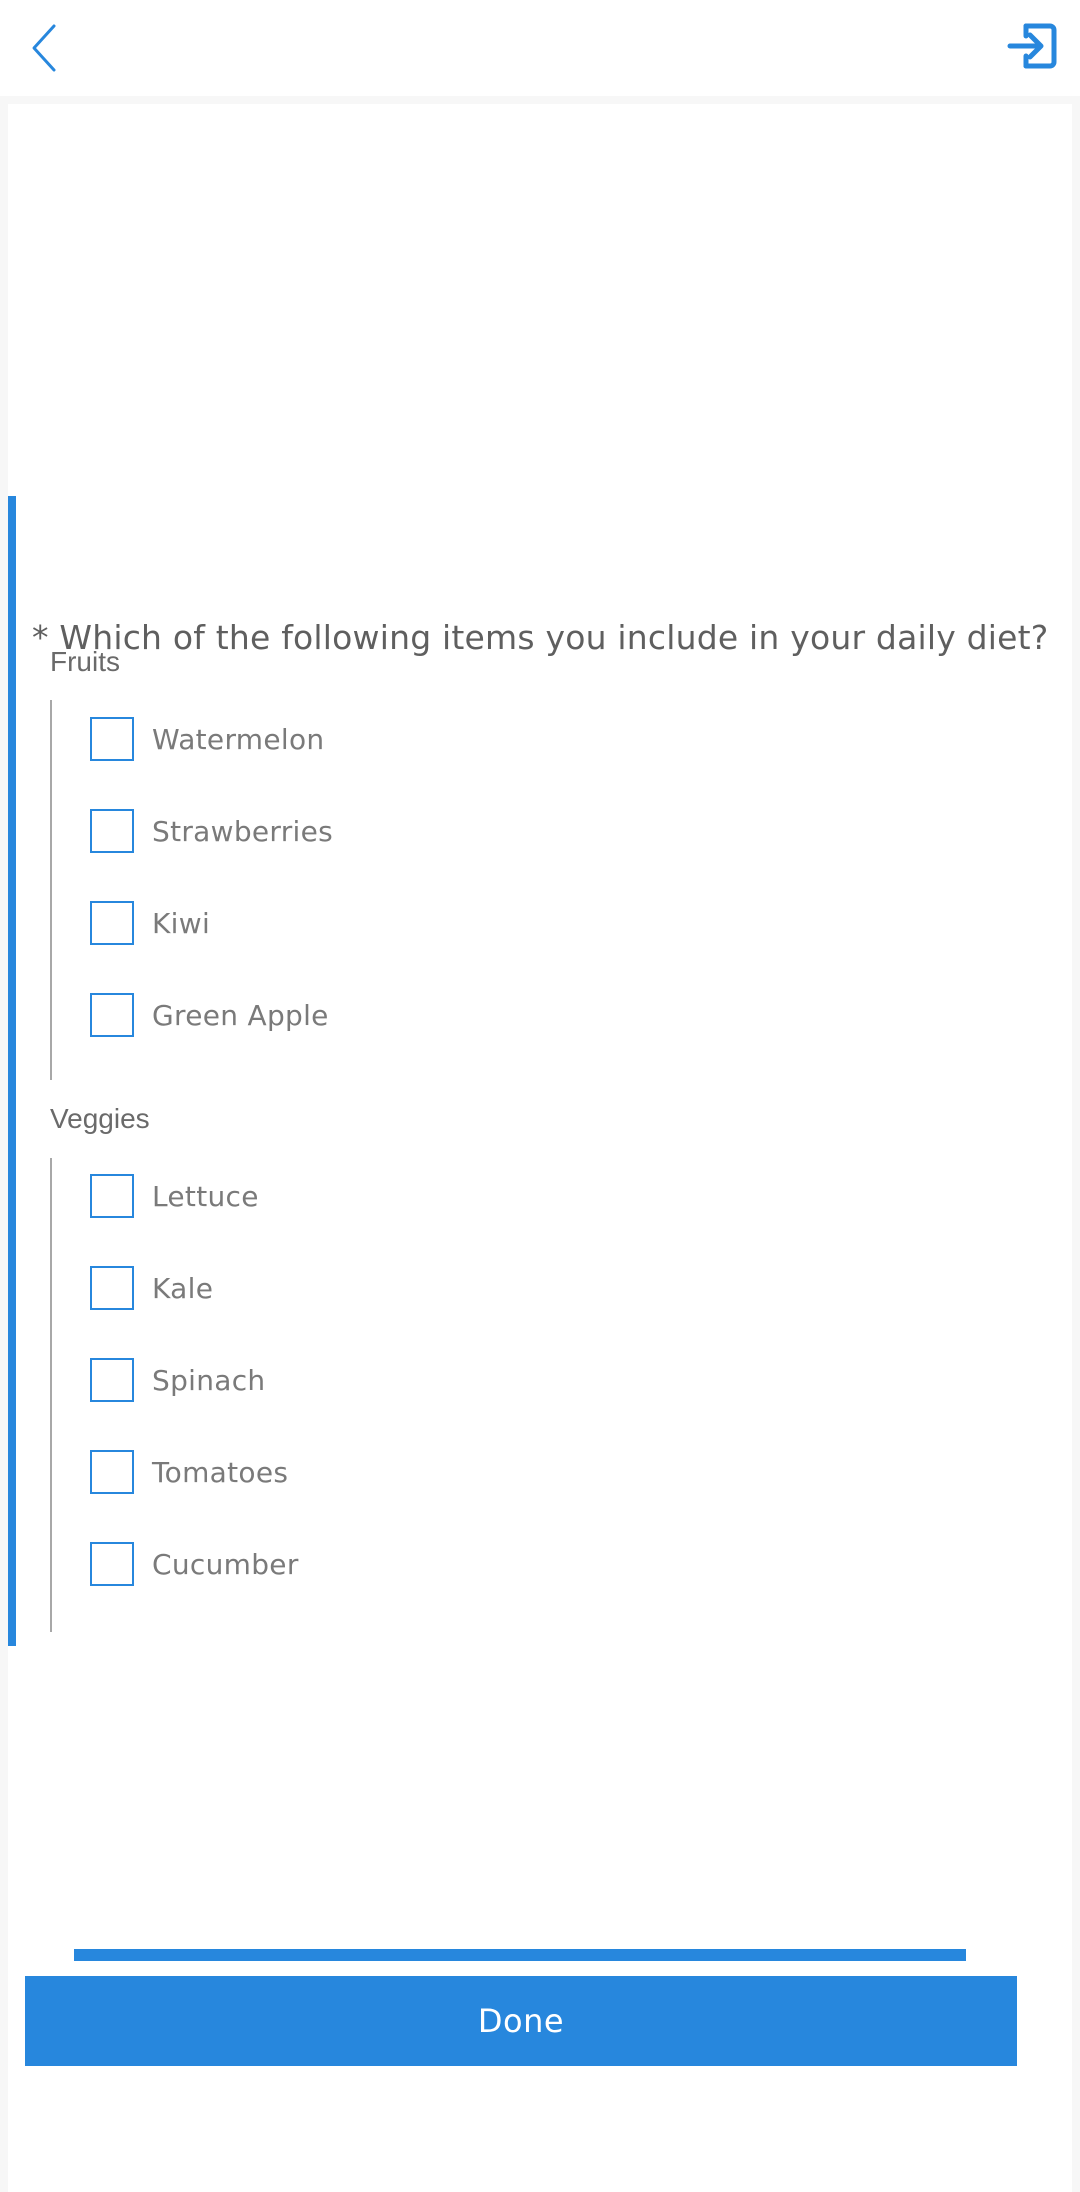 The height and width of the screenshot is (2192, 1080). What do you see at coordinates (181, 923) in the screenshot?
I see `option-label: Kiwi` at bounding box center [181, 923].